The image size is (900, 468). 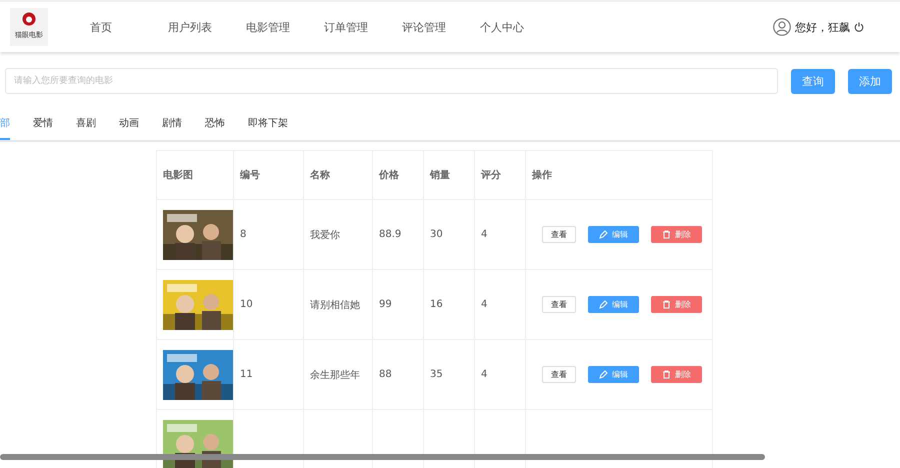 I want to click on column-header: 销量, so click(x=440, y=175).